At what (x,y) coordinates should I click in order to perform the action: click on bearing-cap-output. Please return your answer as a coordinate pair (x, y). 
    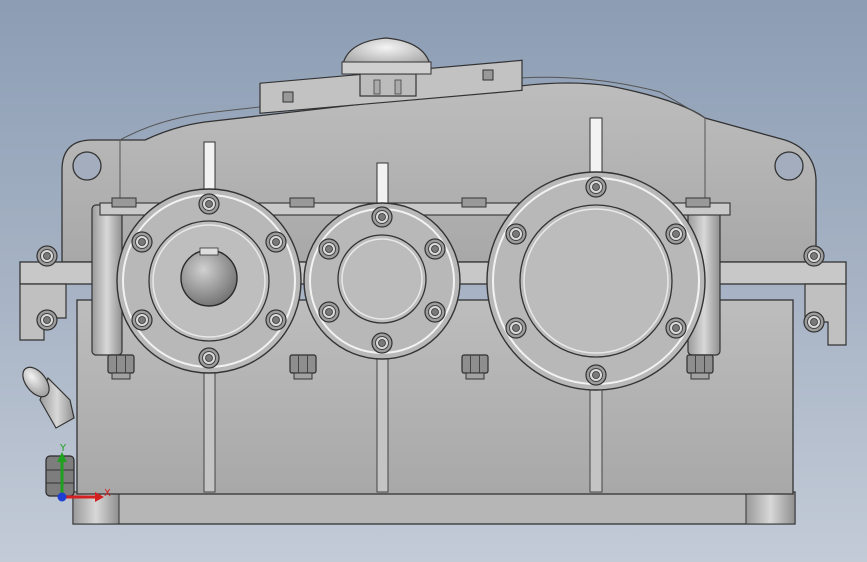
    Looking at the image, I should click on (596, 281).